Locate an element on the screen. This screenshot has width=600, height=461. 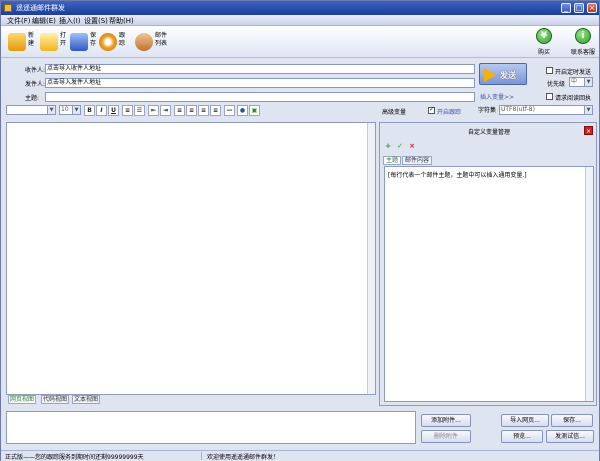
link-icon: ● is located at coordinates (242, 110).